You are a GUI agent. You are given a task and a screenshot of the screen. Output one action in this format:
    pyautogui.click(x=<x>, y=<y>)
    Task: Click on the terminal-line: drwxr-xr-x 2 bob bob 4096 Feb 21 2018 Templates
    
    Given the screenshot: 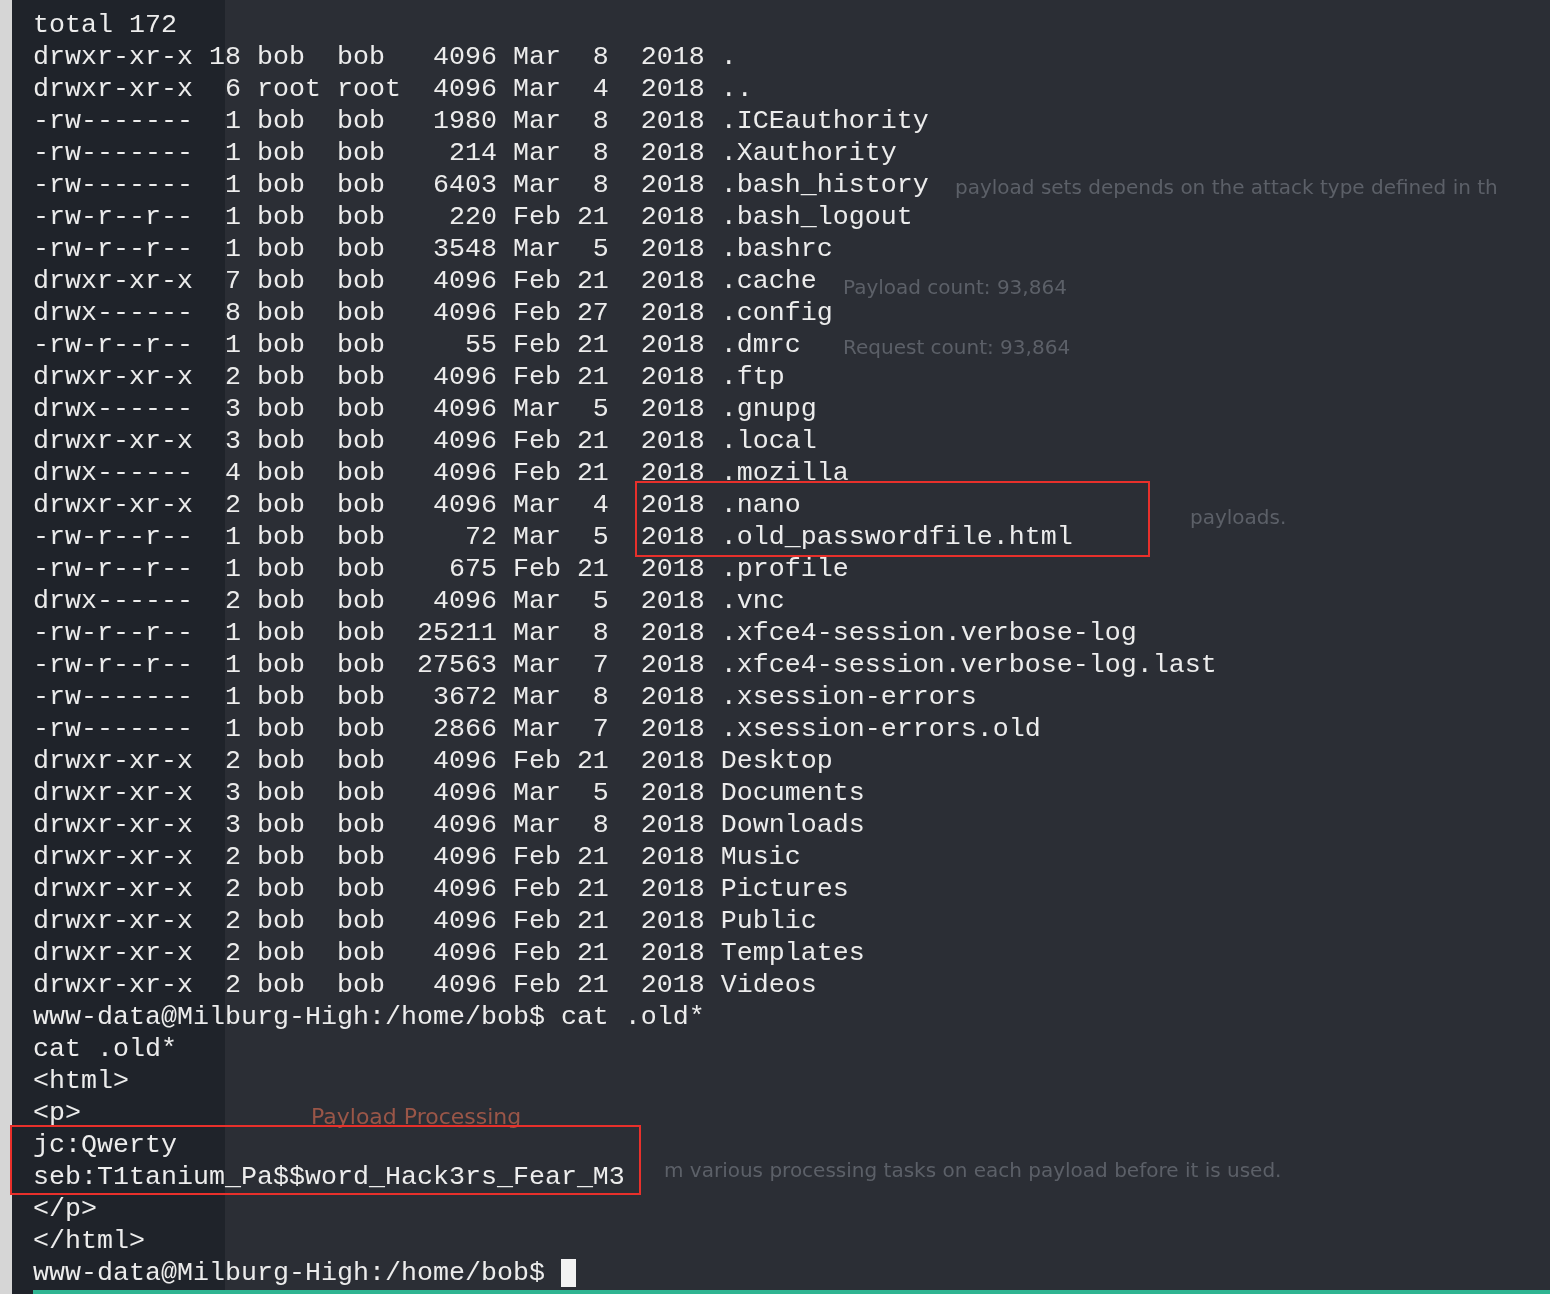 What is the action you would take?
    pyautogui.click(x=449, y=953)
    